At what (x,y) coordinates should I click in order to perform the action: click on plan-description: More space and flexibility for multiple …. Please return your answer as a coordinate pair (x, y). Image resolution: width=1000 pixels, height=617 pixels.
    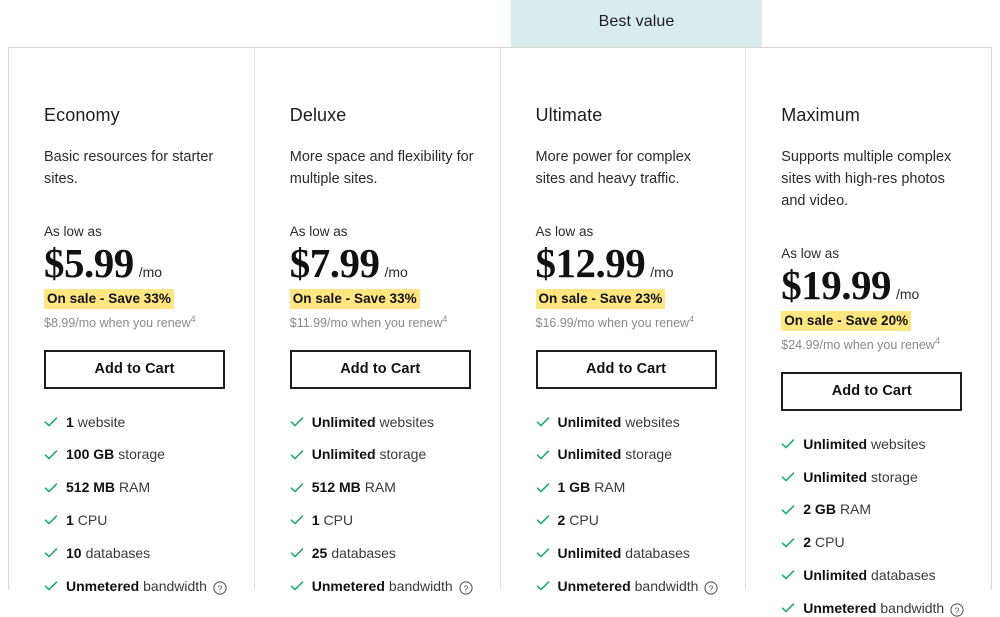
    Looking at the image, I should click on (381, 167).